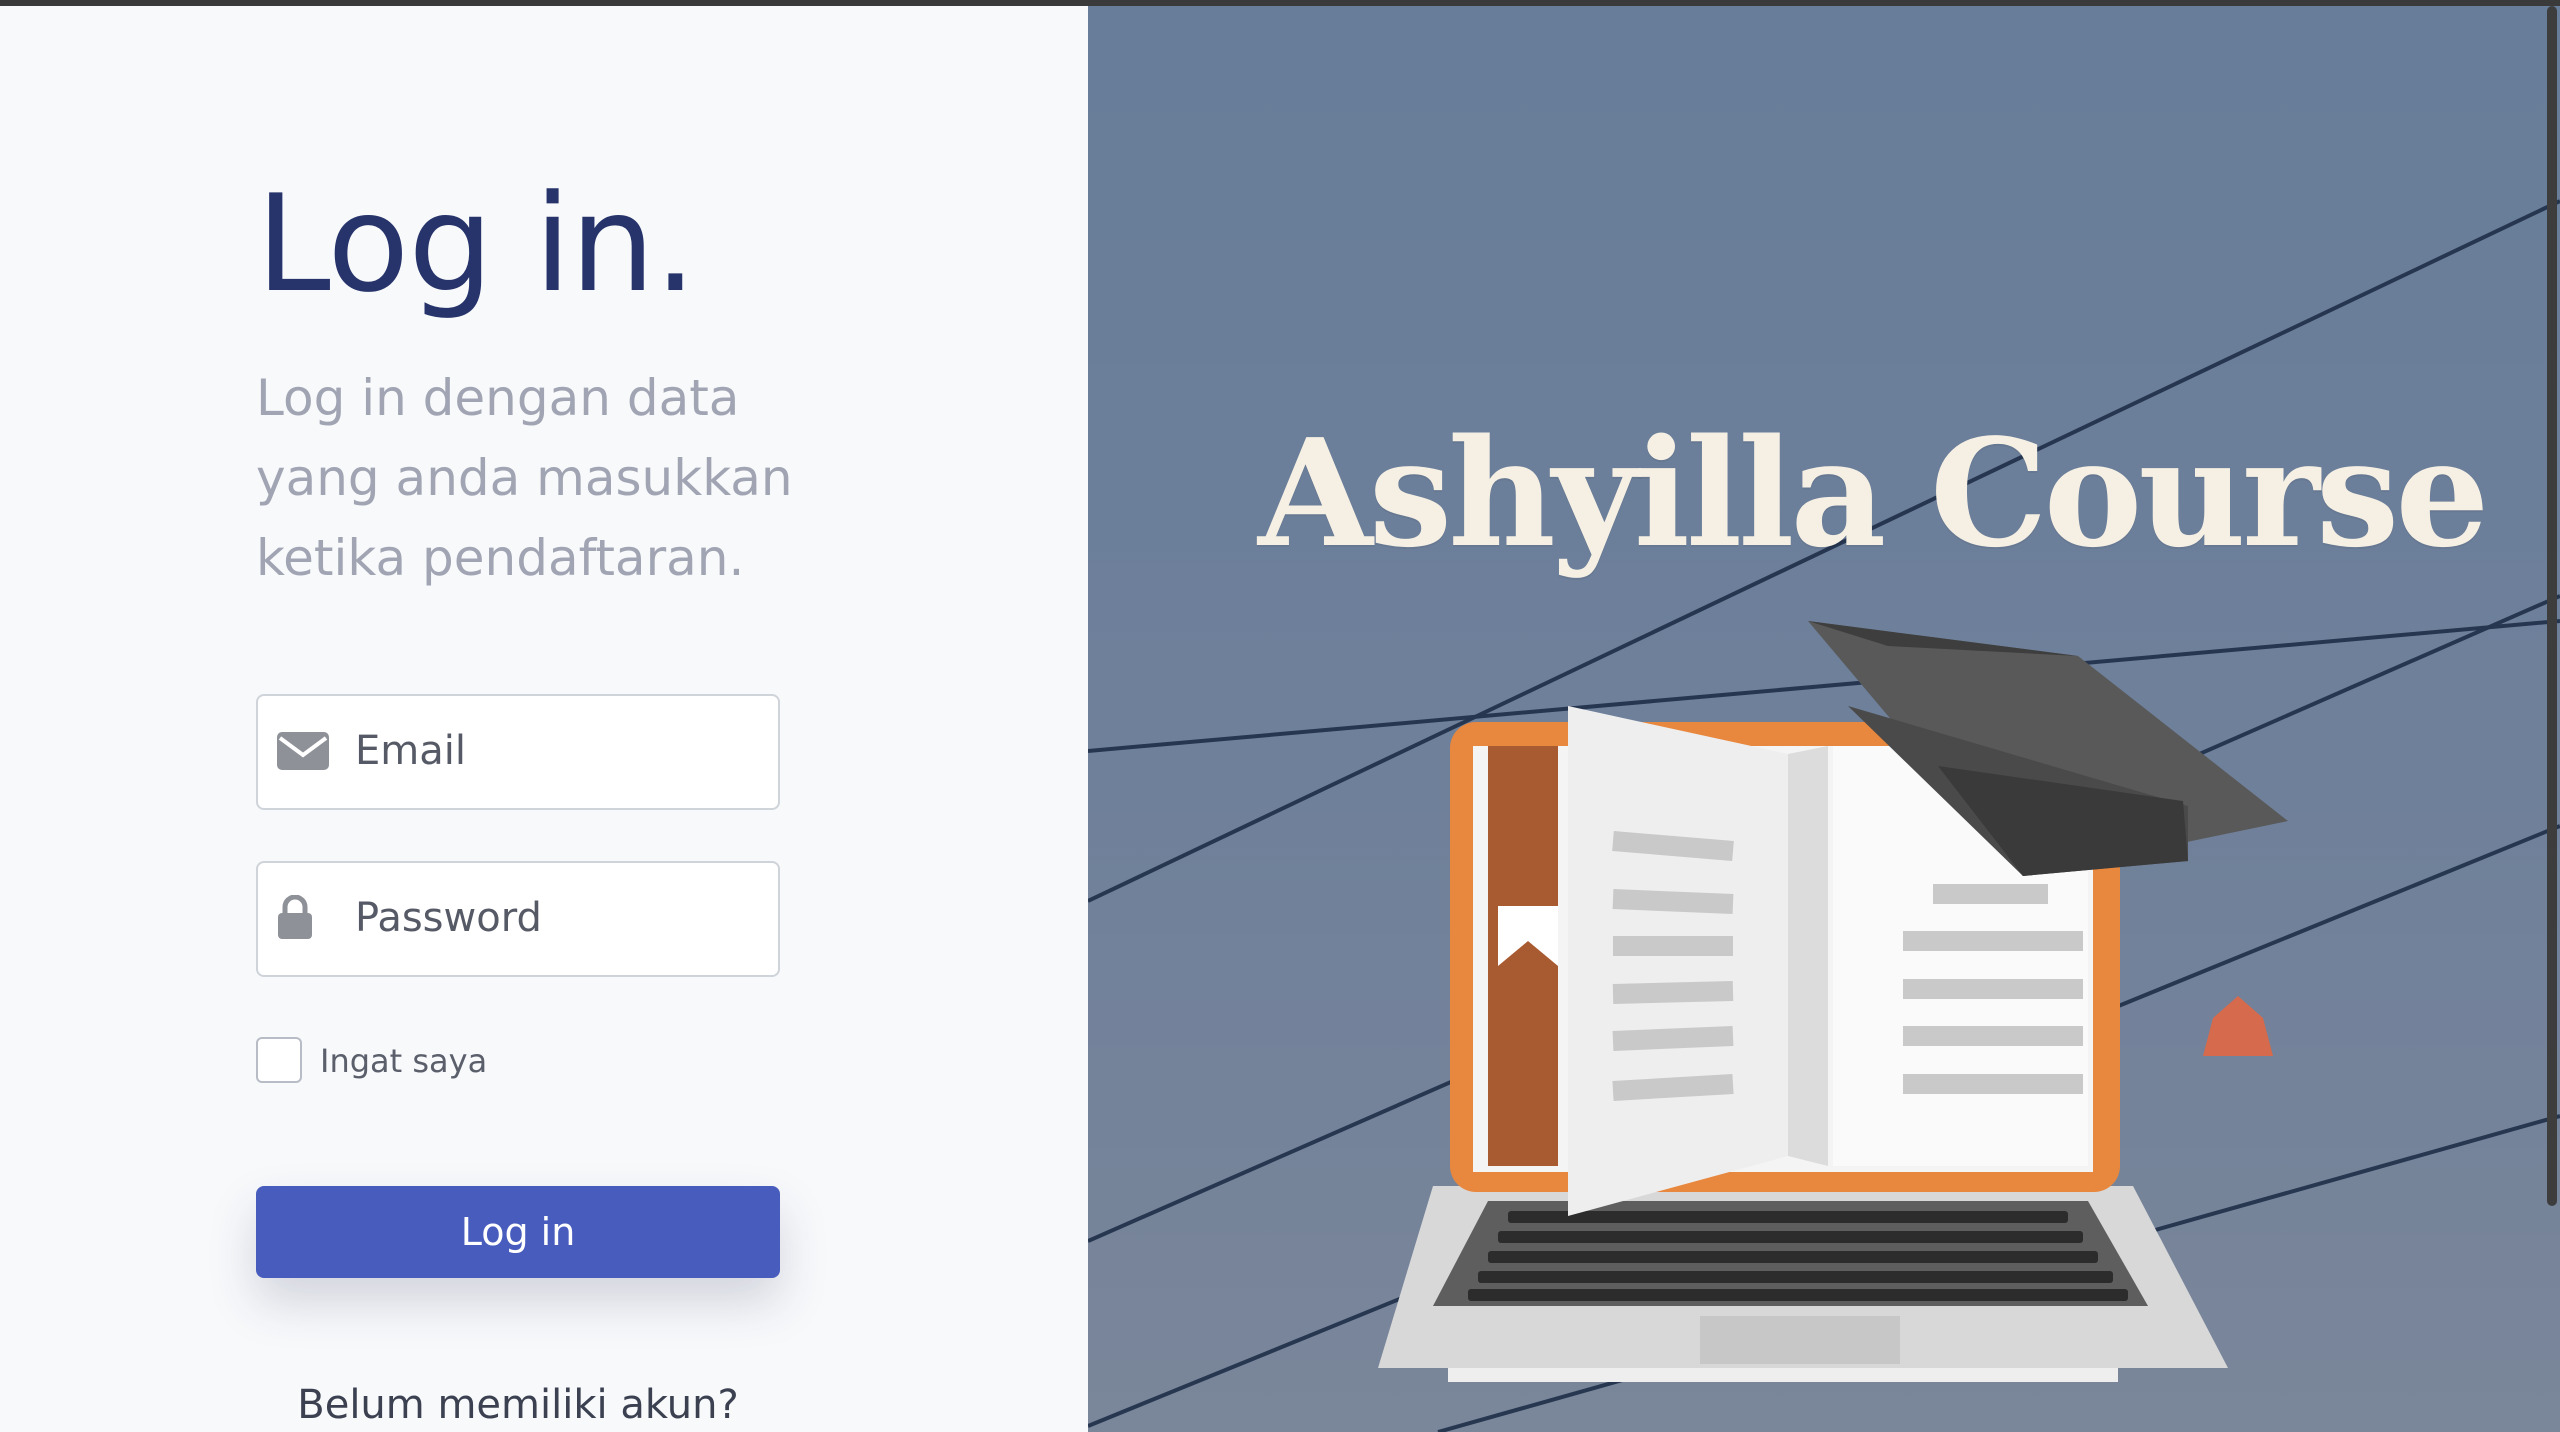 The height and width of the screenshot is (1432, 2560). I want to click on login-button: Log in, so click(518, 1232).